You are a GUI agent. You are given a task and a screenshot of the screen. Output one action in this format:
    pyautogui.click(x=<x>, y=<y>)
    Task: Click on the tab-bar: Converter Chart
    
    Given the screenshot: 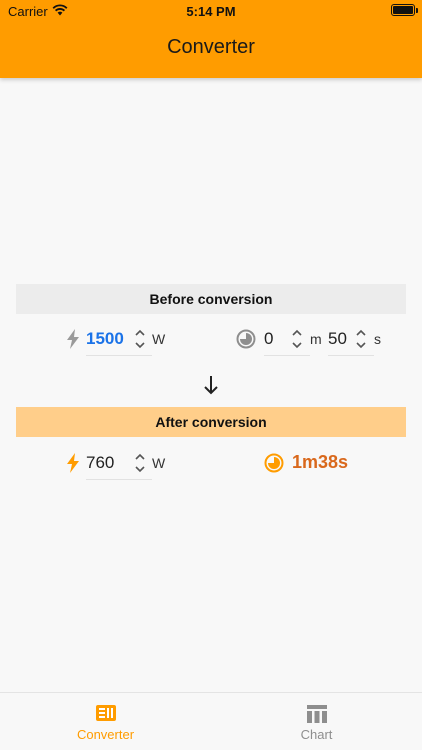 What is the action you would take?
    pyautogui.click(x=211, y=721)
    